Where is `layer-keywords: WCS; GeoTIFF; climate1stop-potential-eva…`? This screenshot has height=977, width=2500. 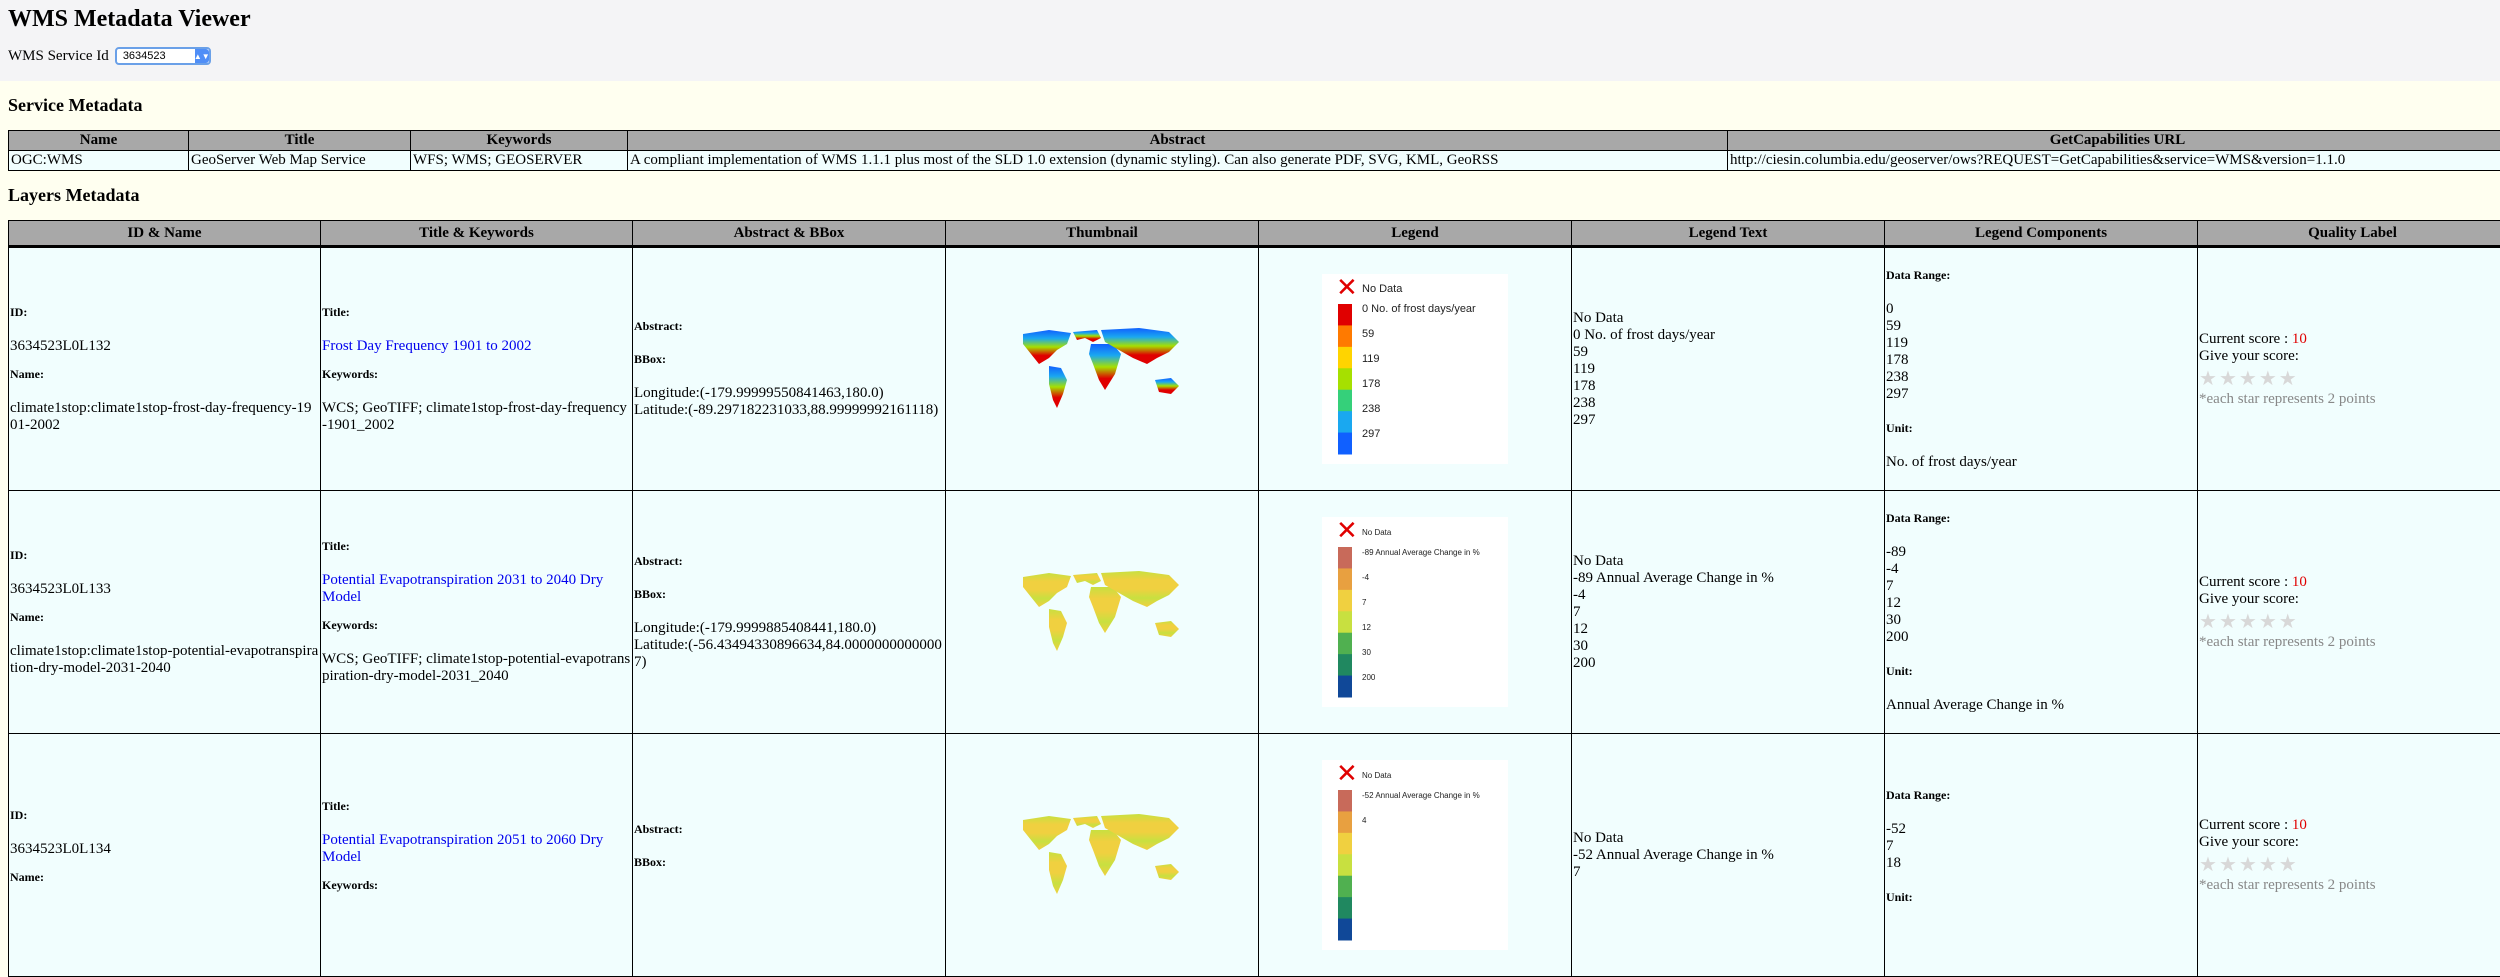
layer-keywords: WCS; GeoTIFF; climate1stop-potential-eva… is located at coordinates (476, 668).